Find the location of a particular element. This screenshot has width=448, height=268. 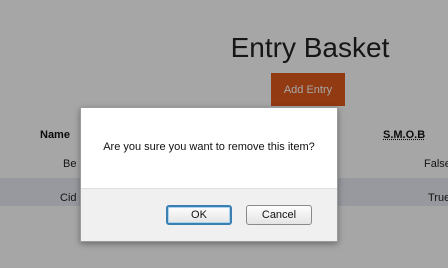

dialog-footer: OK Cancel is located at coordinates (209, 214).